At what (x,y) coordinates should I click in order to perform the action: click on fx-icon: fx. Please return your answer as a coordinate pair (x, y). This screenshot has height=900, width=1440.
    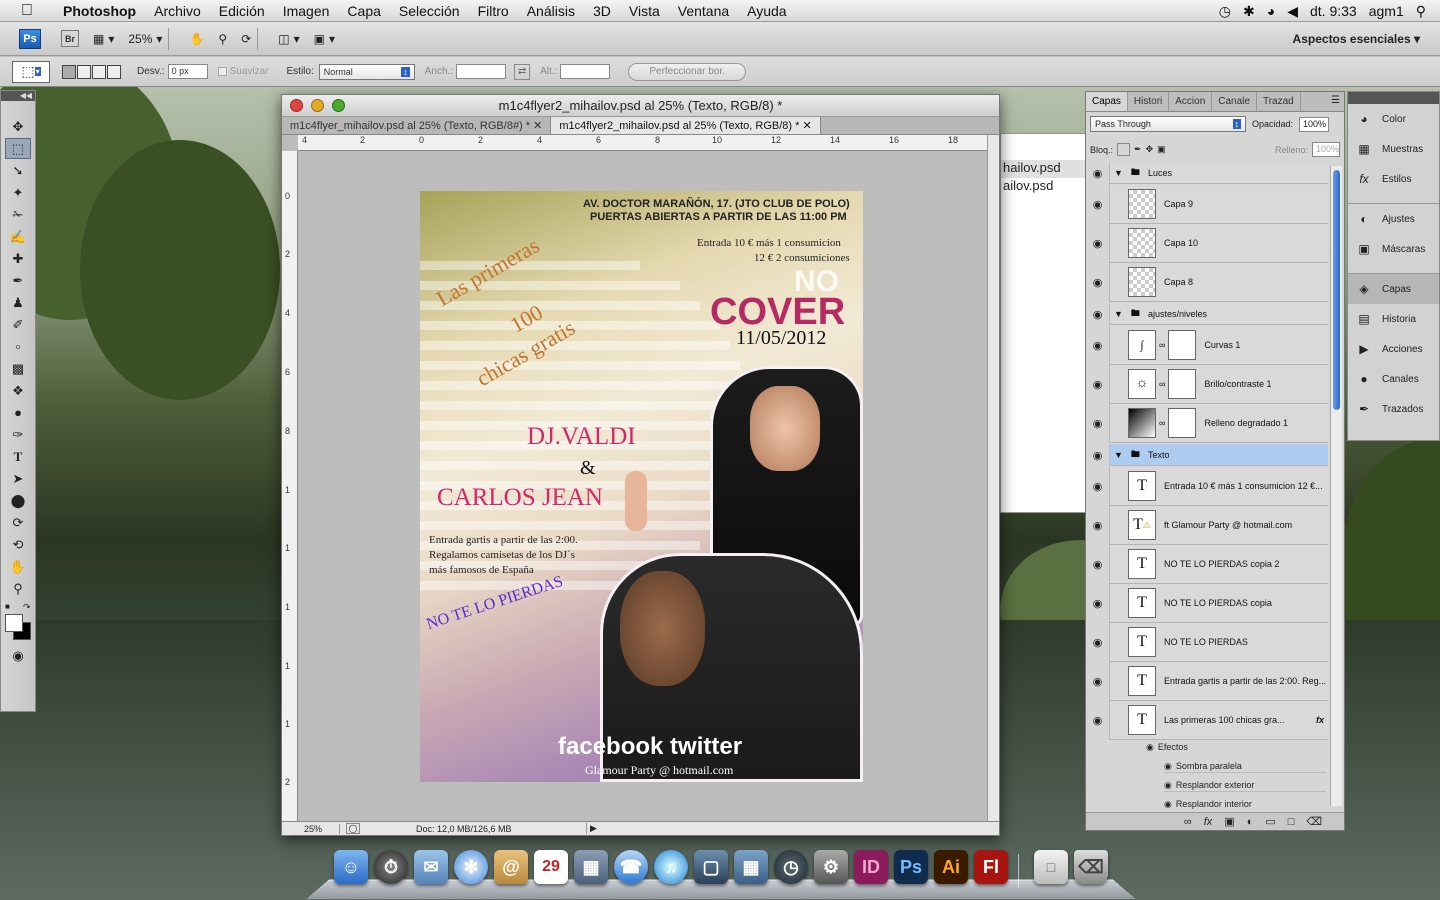
    Looking at the image, I should click on (1320, 720).